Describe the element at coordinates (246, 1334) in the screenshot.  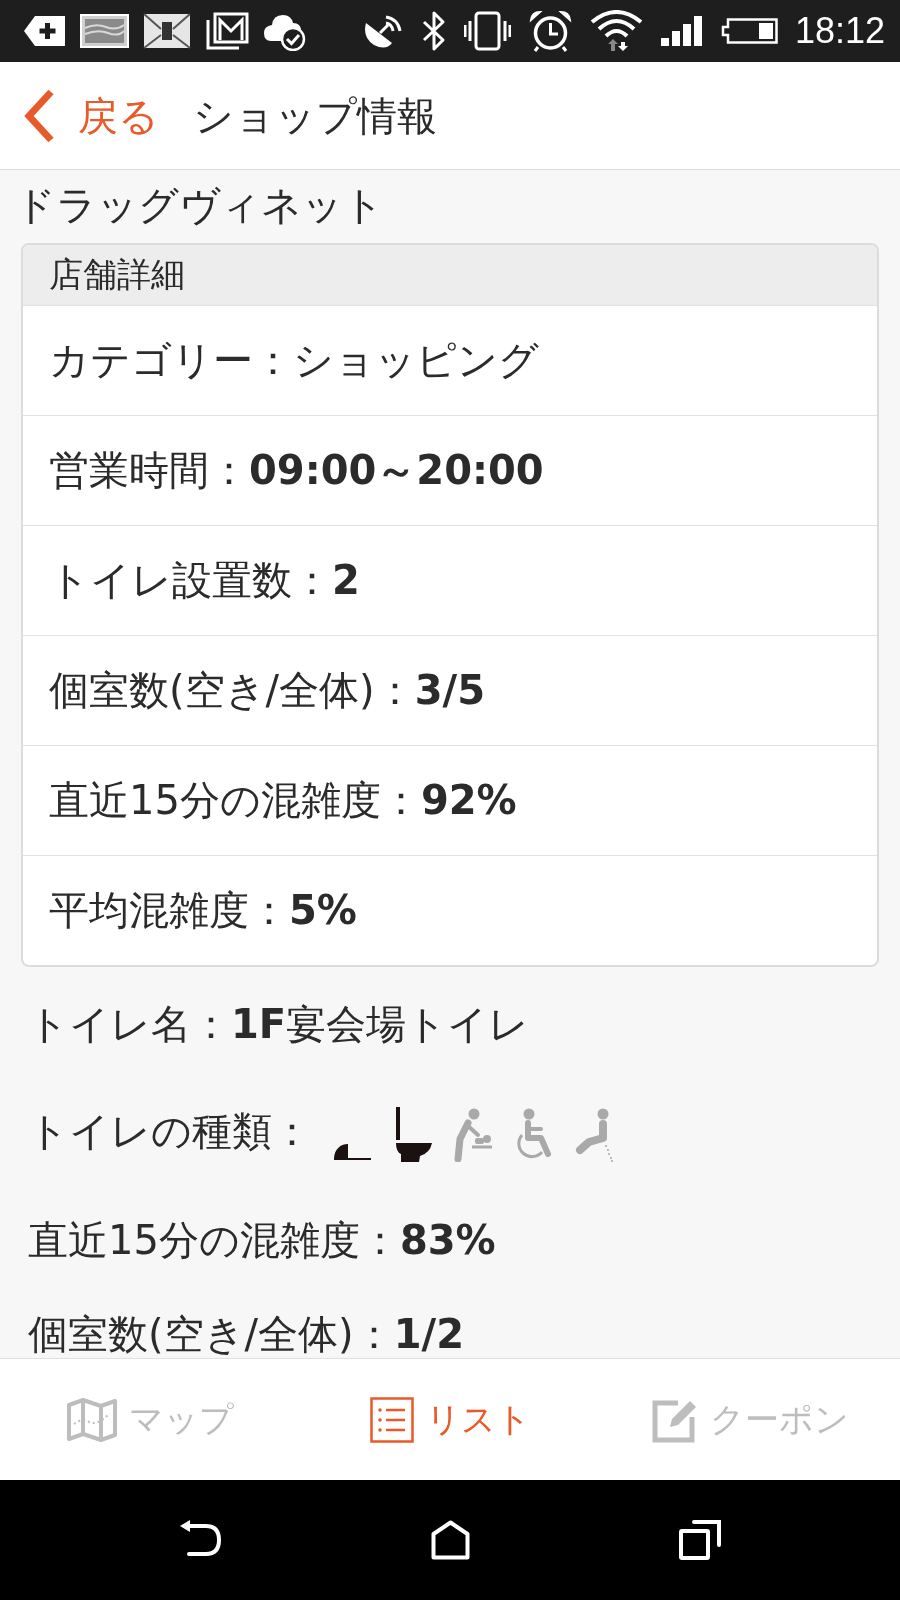
I see `rooms-text: 個室数(空き/全体)：1/2` at that location.